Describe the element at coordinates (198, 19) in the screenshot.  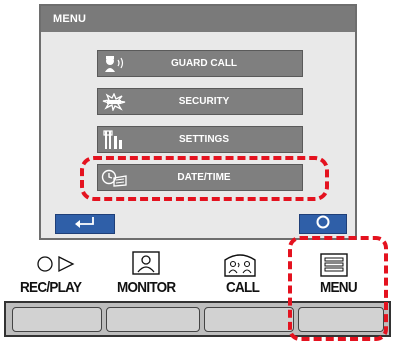
I see `screen-header: MENU` at that location.